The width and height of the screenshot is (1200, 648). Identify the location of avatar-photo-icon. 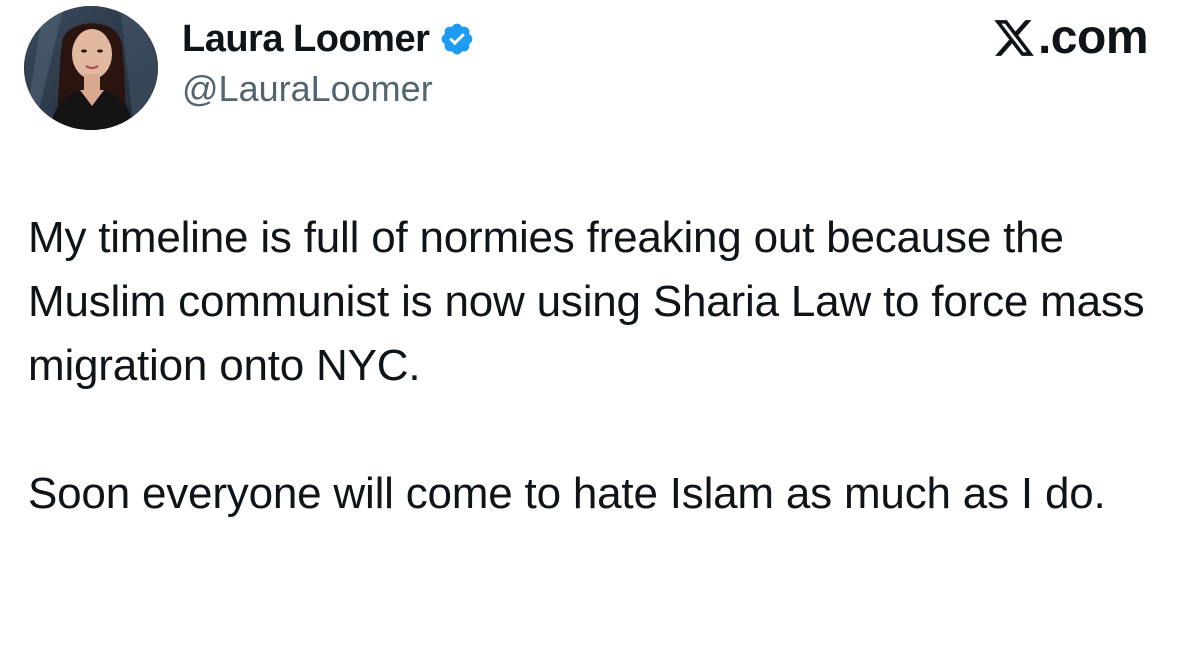
(91, 68).